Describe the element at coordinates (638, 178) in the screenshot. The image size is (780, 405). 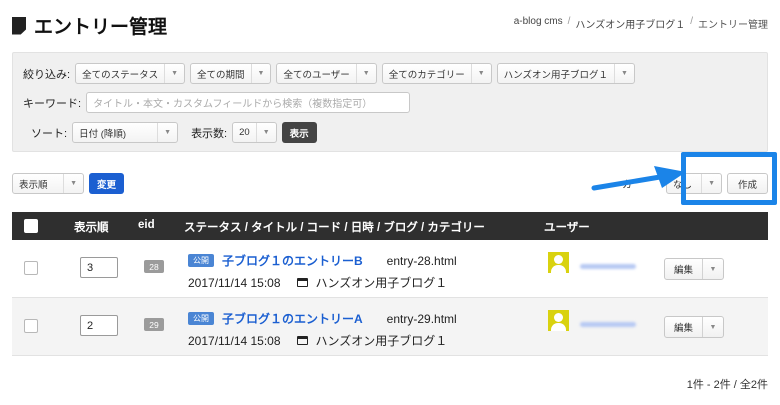
I see `annotation-arrow-icon` at that location.